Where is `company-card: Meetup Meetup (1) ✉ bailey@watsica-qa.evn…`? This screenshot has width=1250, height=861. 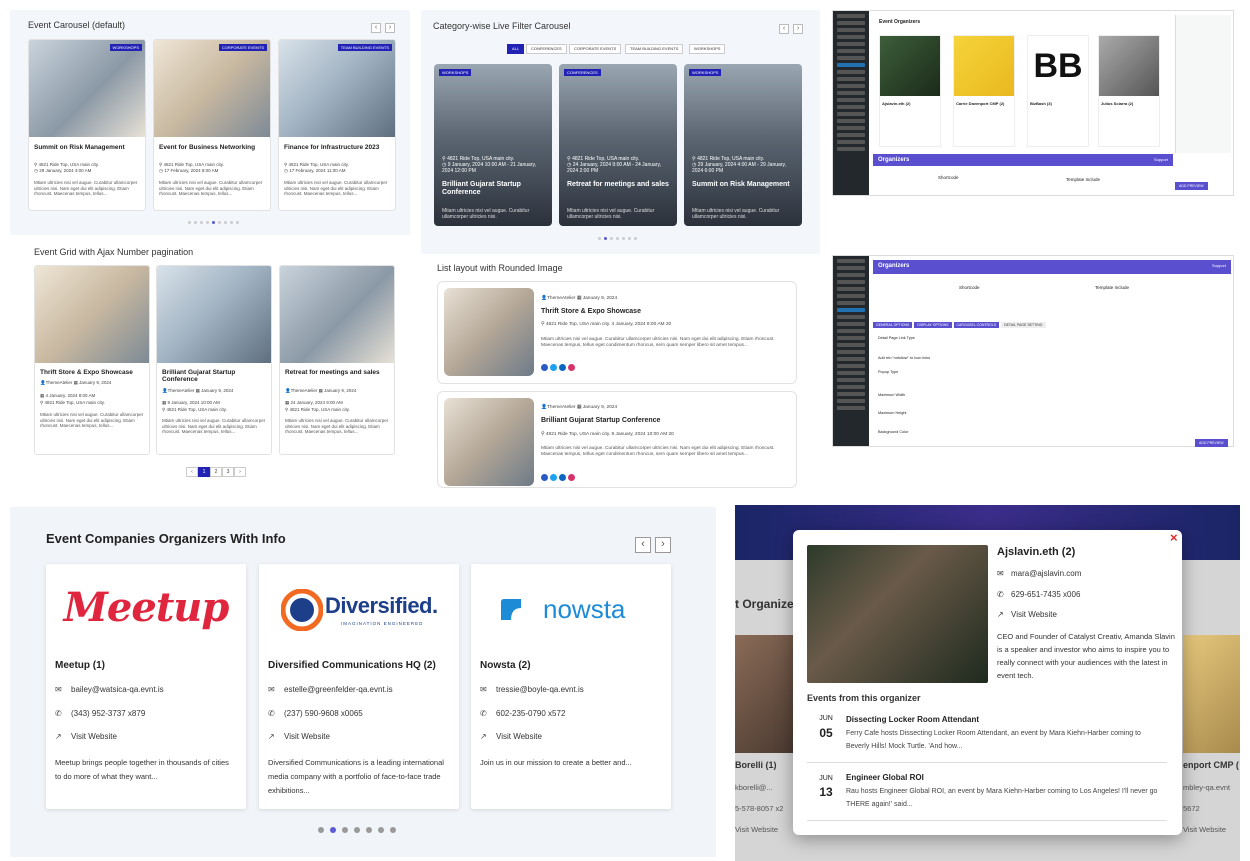
company-card: Meetup Meetup (1) ✉ bailey@watsica-qa.evn… is located at coordinates (146, 686).